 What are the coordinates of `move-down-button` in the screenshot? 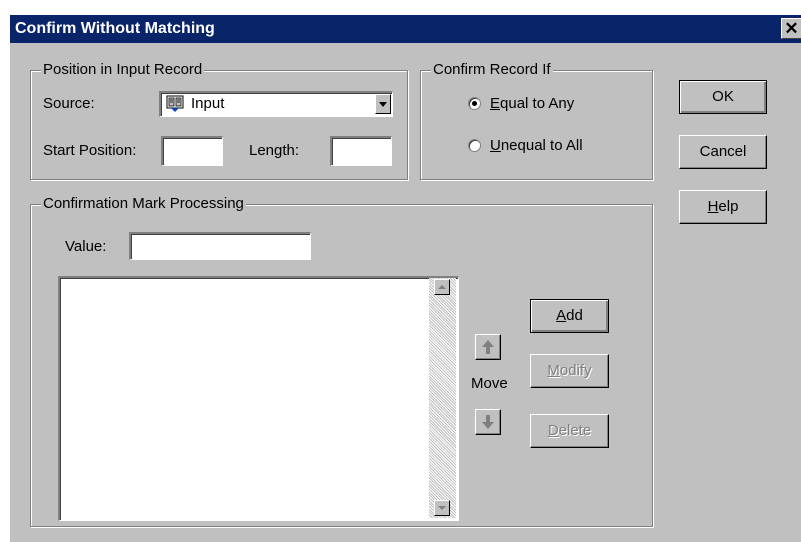 It's located at (488, 422).